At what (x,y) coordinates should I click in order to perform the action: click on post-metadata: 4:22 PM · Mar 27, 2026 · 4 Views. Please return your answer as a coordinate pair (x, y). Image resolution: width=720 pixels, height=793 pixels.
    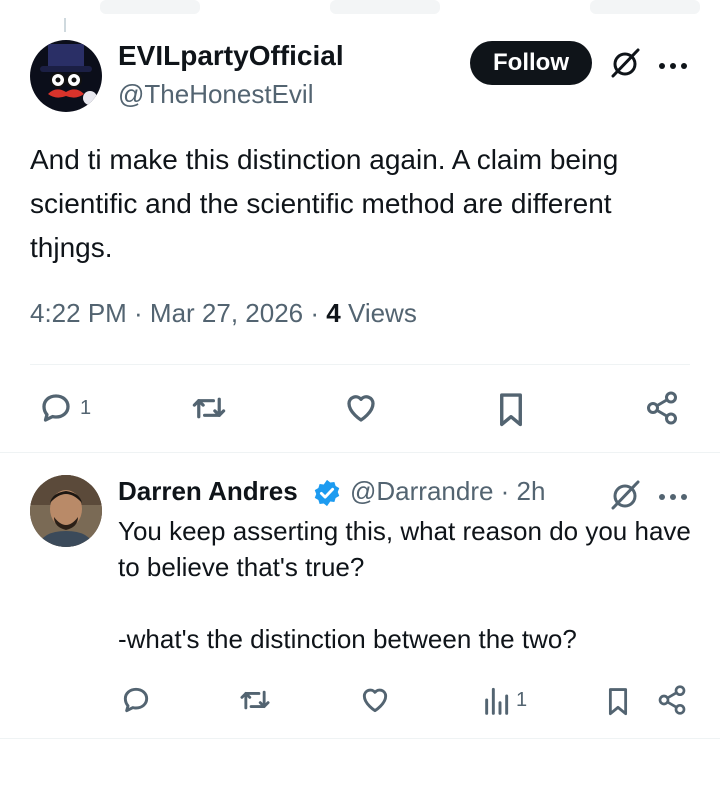
    Looking at the image, I should click on (223, 313).